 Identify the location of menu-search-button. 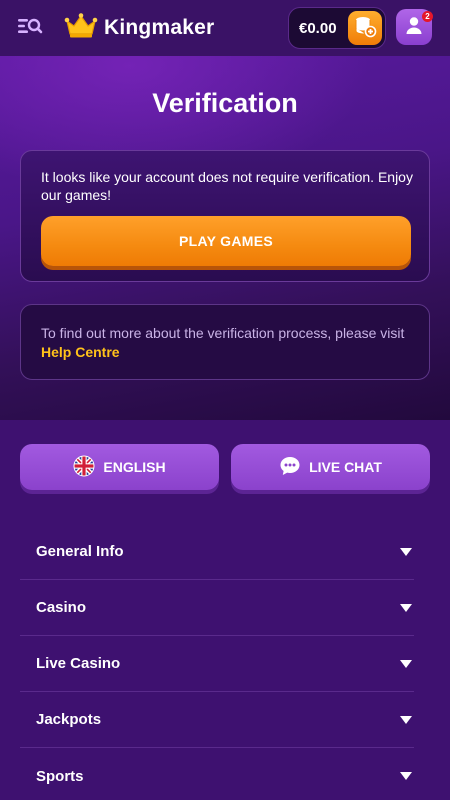
(30, 28).